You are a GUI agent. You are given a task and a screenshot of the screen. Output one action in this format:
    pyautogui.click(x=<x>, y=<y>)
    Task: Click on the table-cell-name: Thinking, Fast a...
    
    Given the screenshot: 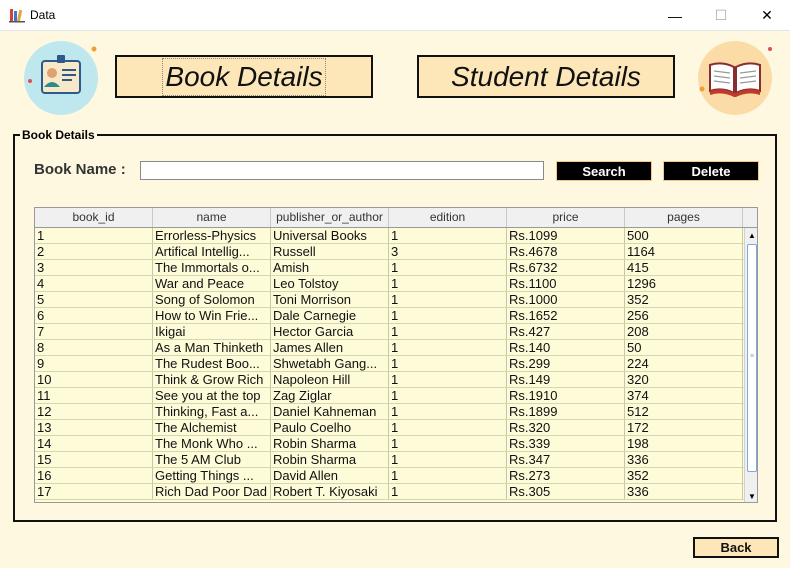 What is the action you would take?
    pyautogui.click(x=212, y=411)
    